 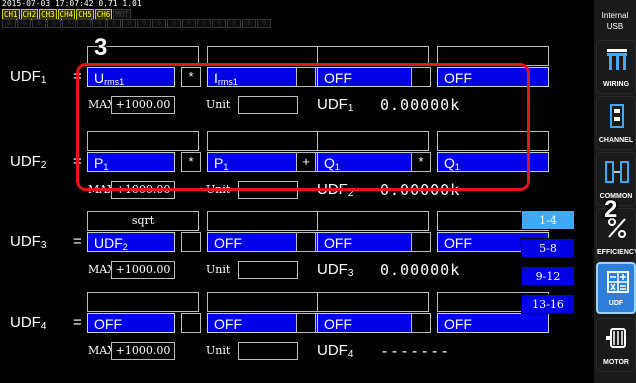 I want to click on udf-row-label: UDF1, so click(x=28, y=77).